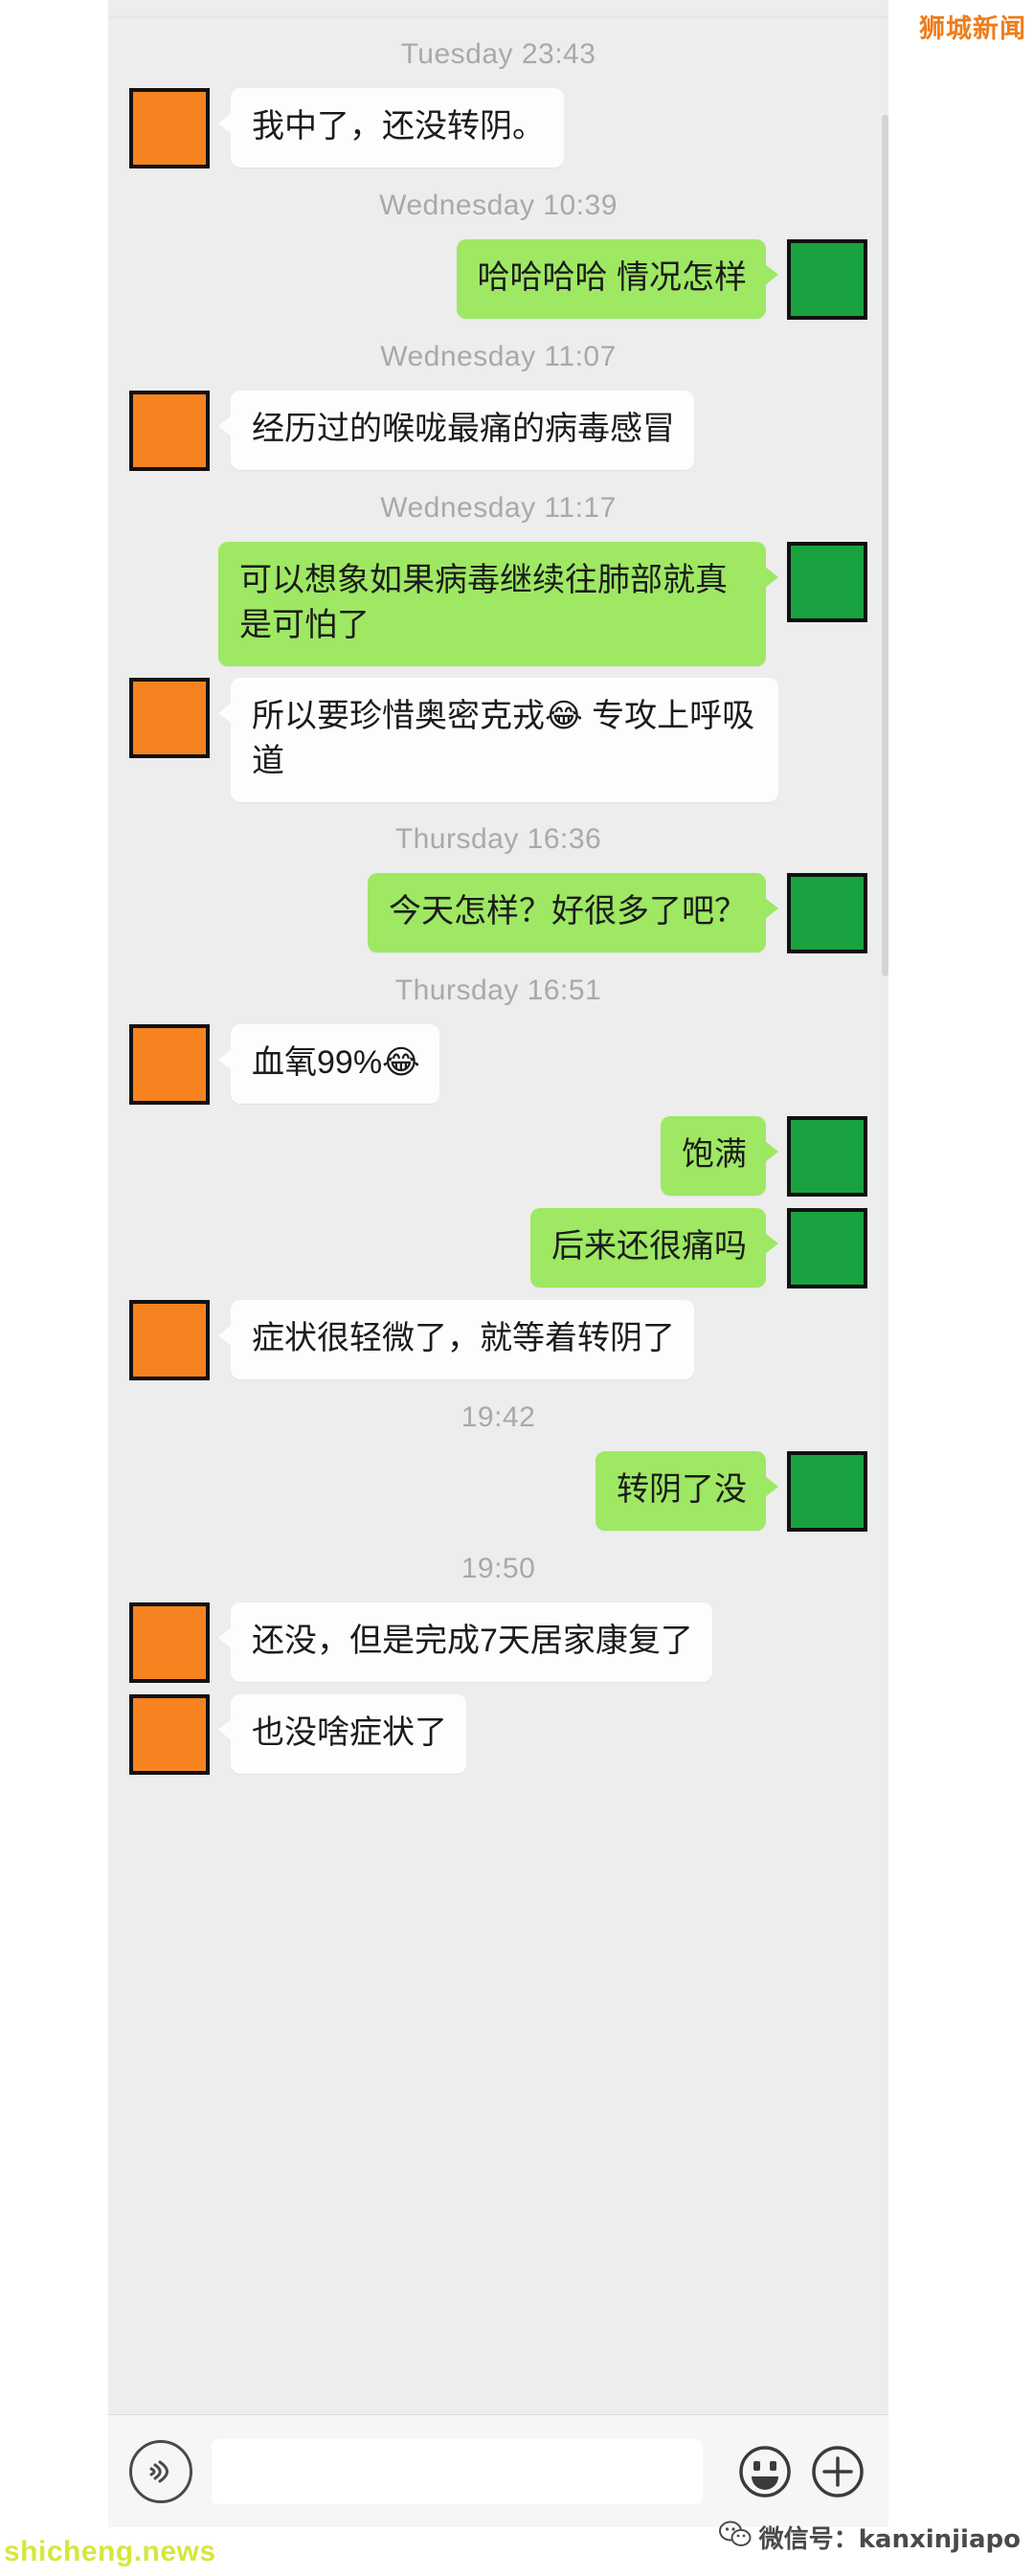  Describe the element at coordinates (498, 1156) in the screenshot. I see `message-row: 饱满` at that location.